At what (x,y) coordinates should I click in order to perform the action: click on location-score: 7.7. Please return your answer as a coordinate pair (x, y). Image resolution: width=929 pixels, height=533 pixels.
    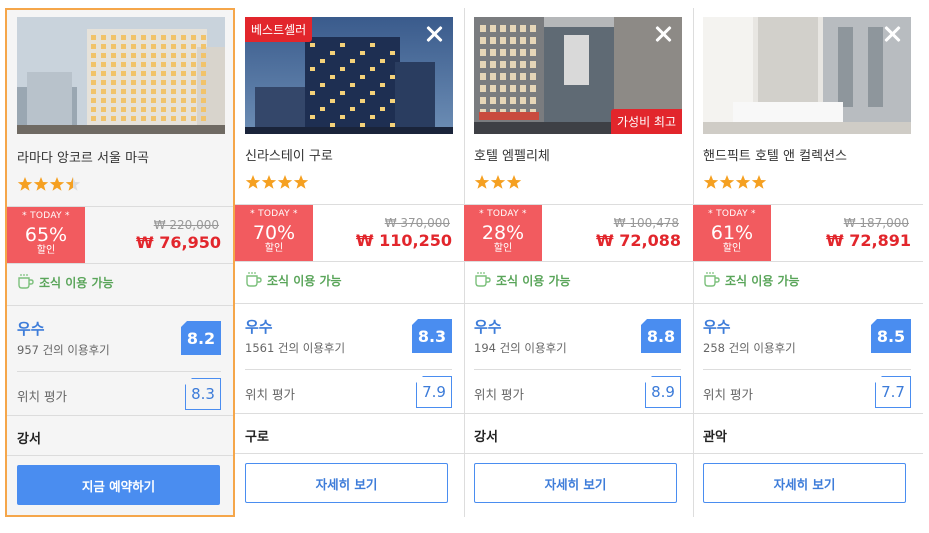
    Looking at the image, I should click on (893, 392).